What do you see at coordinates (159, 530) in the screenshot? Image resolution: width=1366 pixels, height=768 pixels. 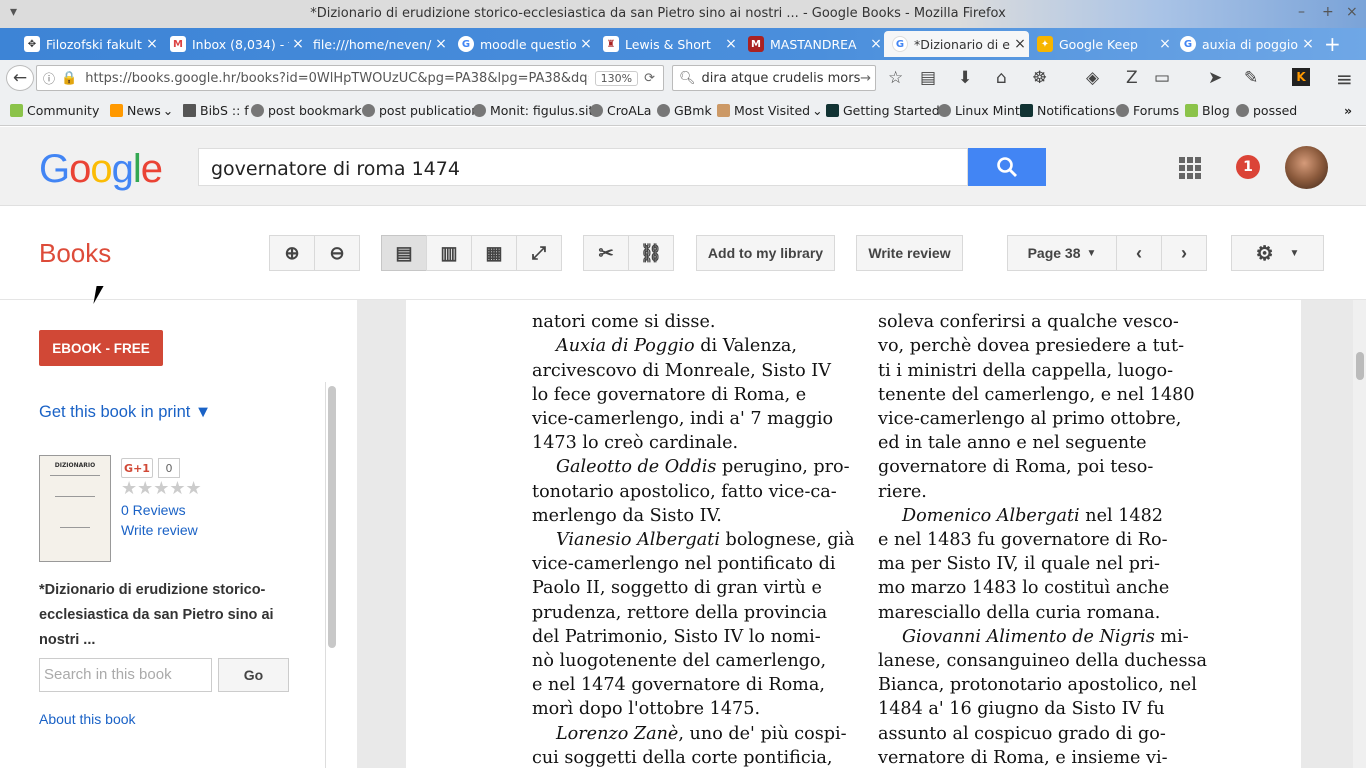 I see `write-review-link: Write review` at bounding box center [159, 530].